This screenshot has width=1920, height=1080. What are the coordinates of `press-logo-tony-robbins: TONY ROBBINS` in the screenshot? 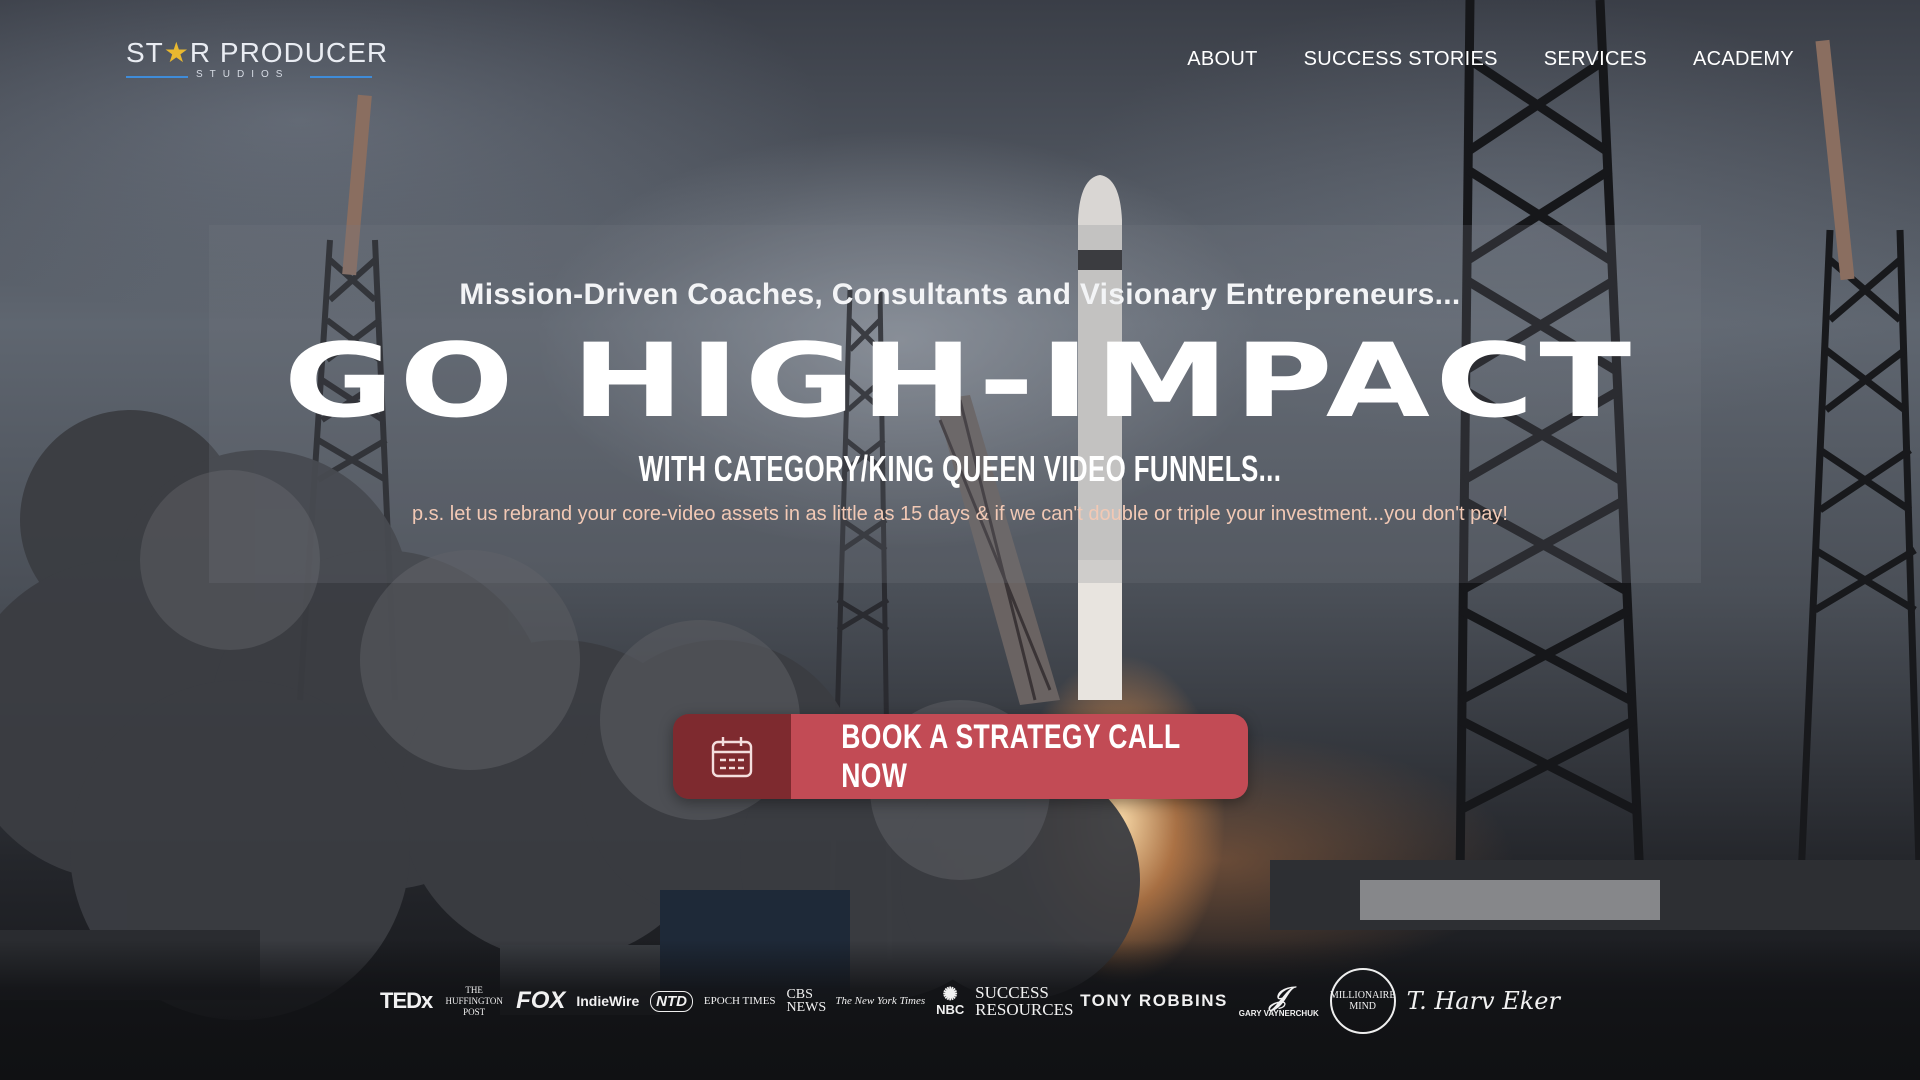 It's located at (1154, 1000).